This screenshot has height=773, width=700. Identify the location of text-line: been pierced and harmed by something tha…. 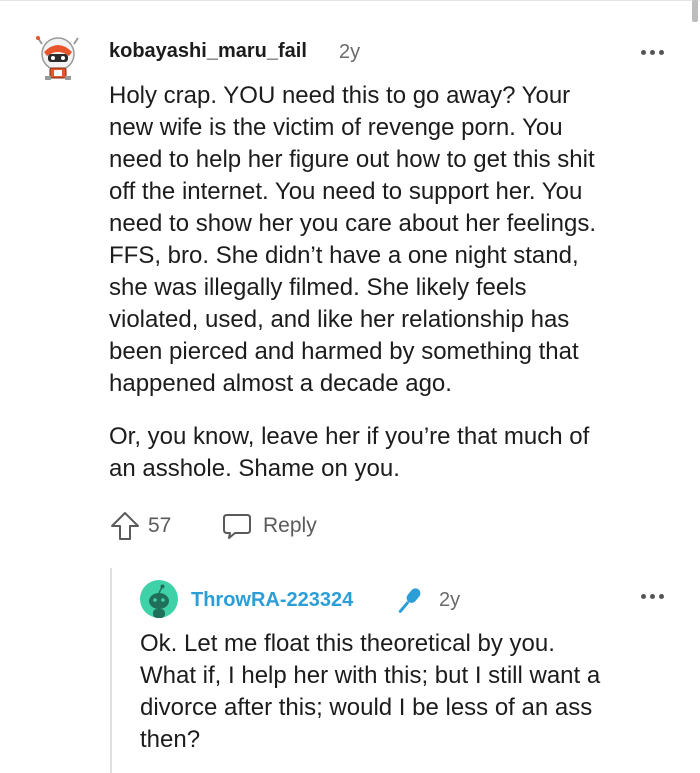
(344, 351).